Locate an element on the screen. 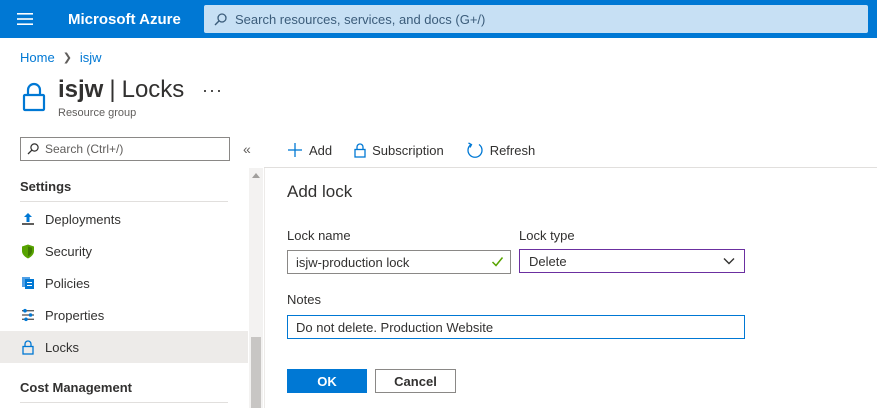 Image resolution: width=877 pixels, height=408 pixels. add-lock-title: Add lock is located at coordinates (320, 191).